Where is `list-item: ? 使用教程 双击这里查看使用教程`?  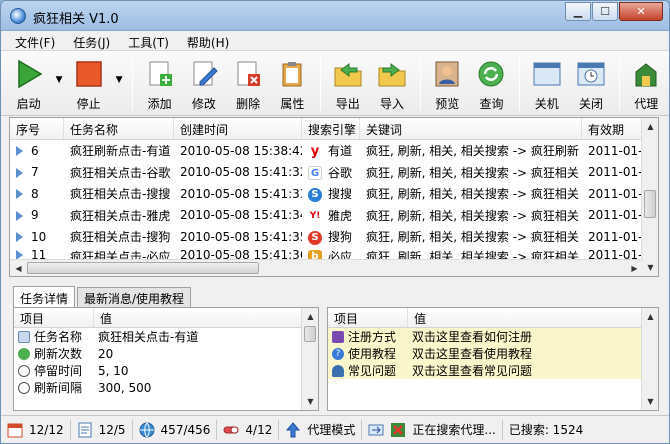 list-item: ? 使用教程 双击这里查看使用教程 is located at coordinates (493, 353).